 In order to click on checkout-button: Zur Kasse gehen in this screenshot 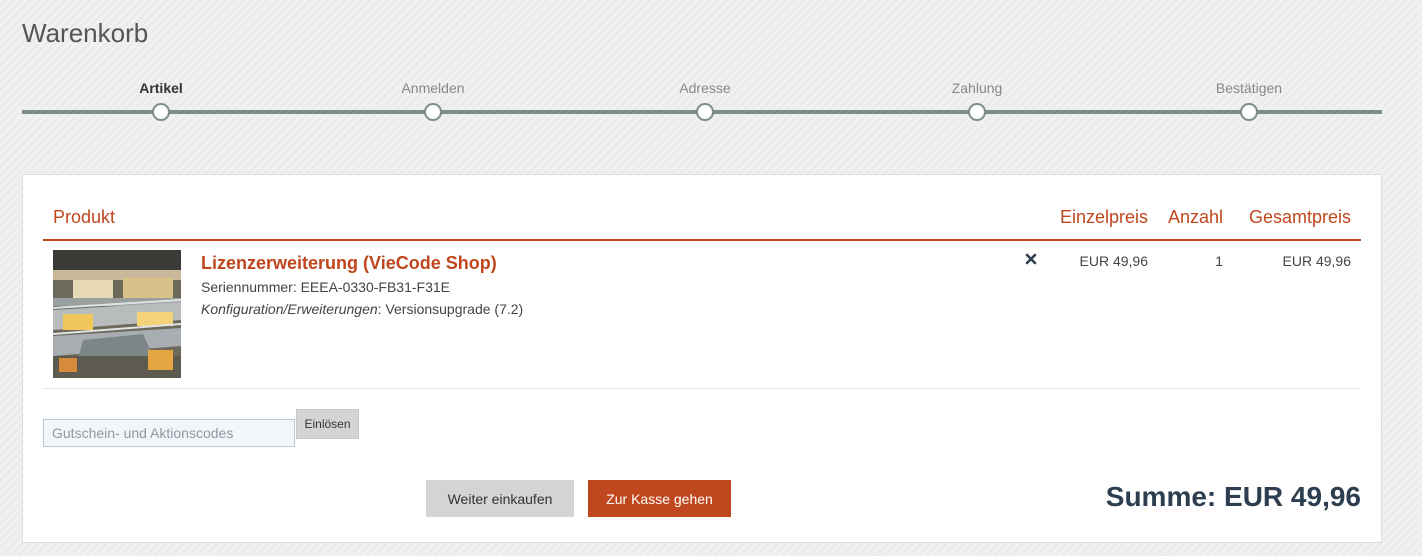, I will do `click(659, 498)`.